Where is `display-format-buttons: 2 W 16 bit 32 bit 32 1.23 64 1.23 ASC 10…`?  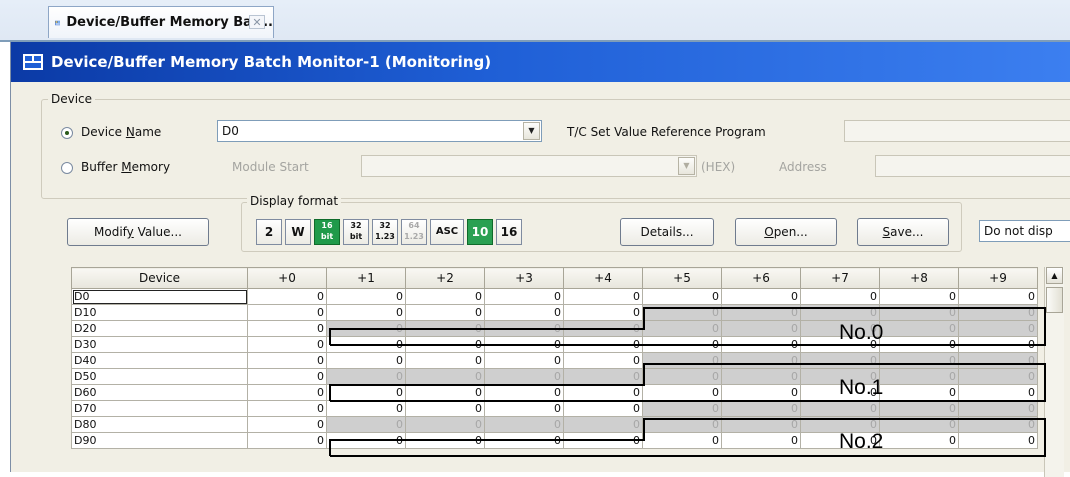 display-format-buttons: 2 W 16 bit 32 bit 32 1.23 64 1.23 ASC 10… is located at coordinates (390, 232).